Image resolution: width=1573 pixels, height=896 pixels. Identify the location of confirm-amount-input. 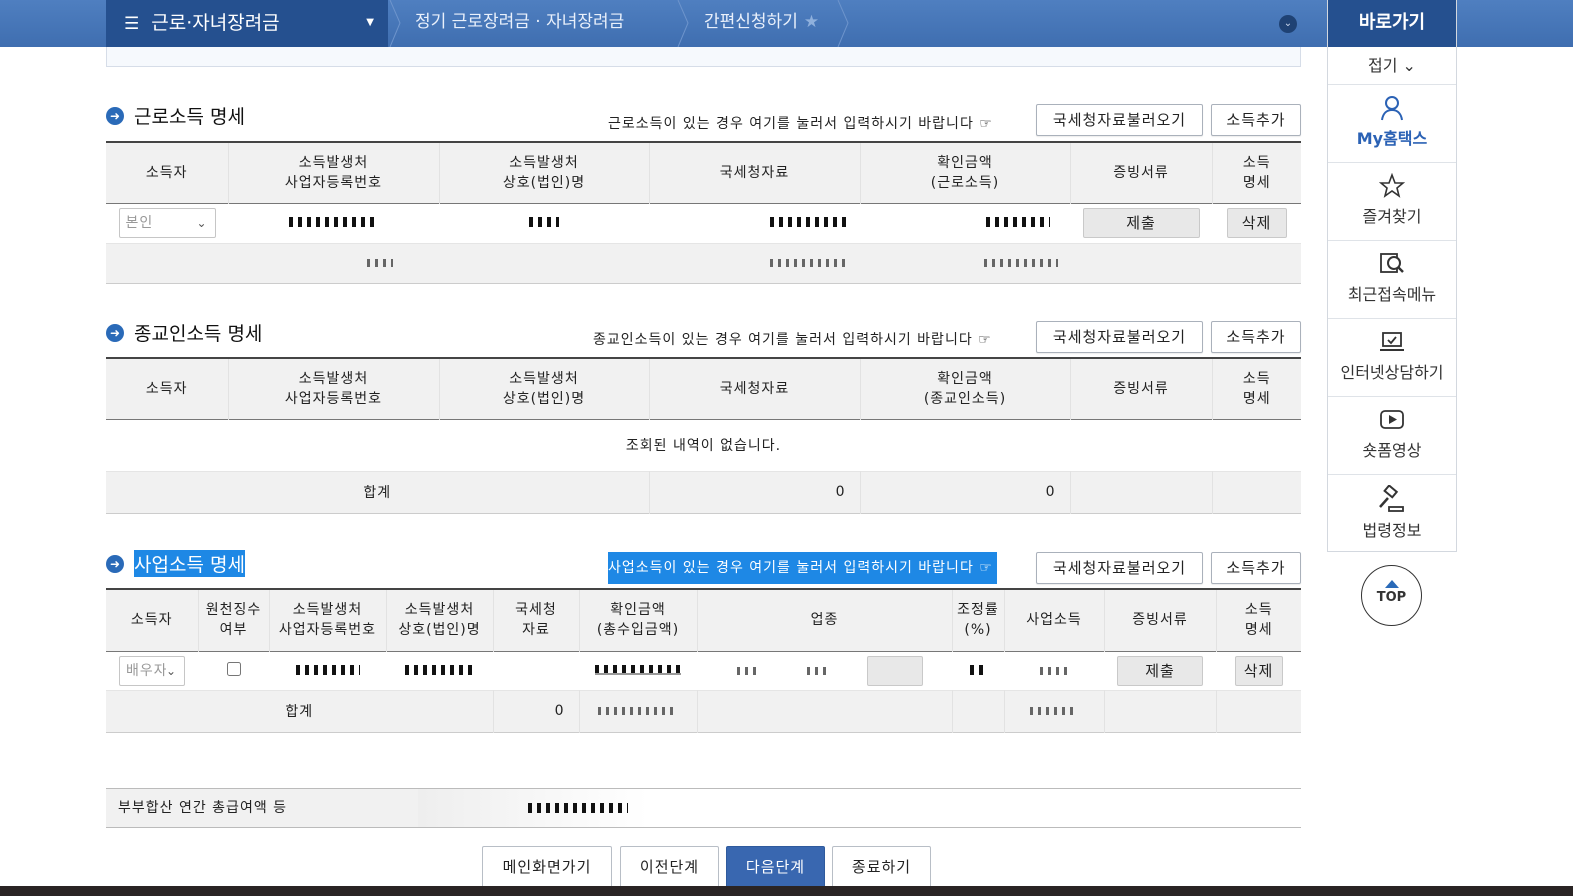
(638, 669).